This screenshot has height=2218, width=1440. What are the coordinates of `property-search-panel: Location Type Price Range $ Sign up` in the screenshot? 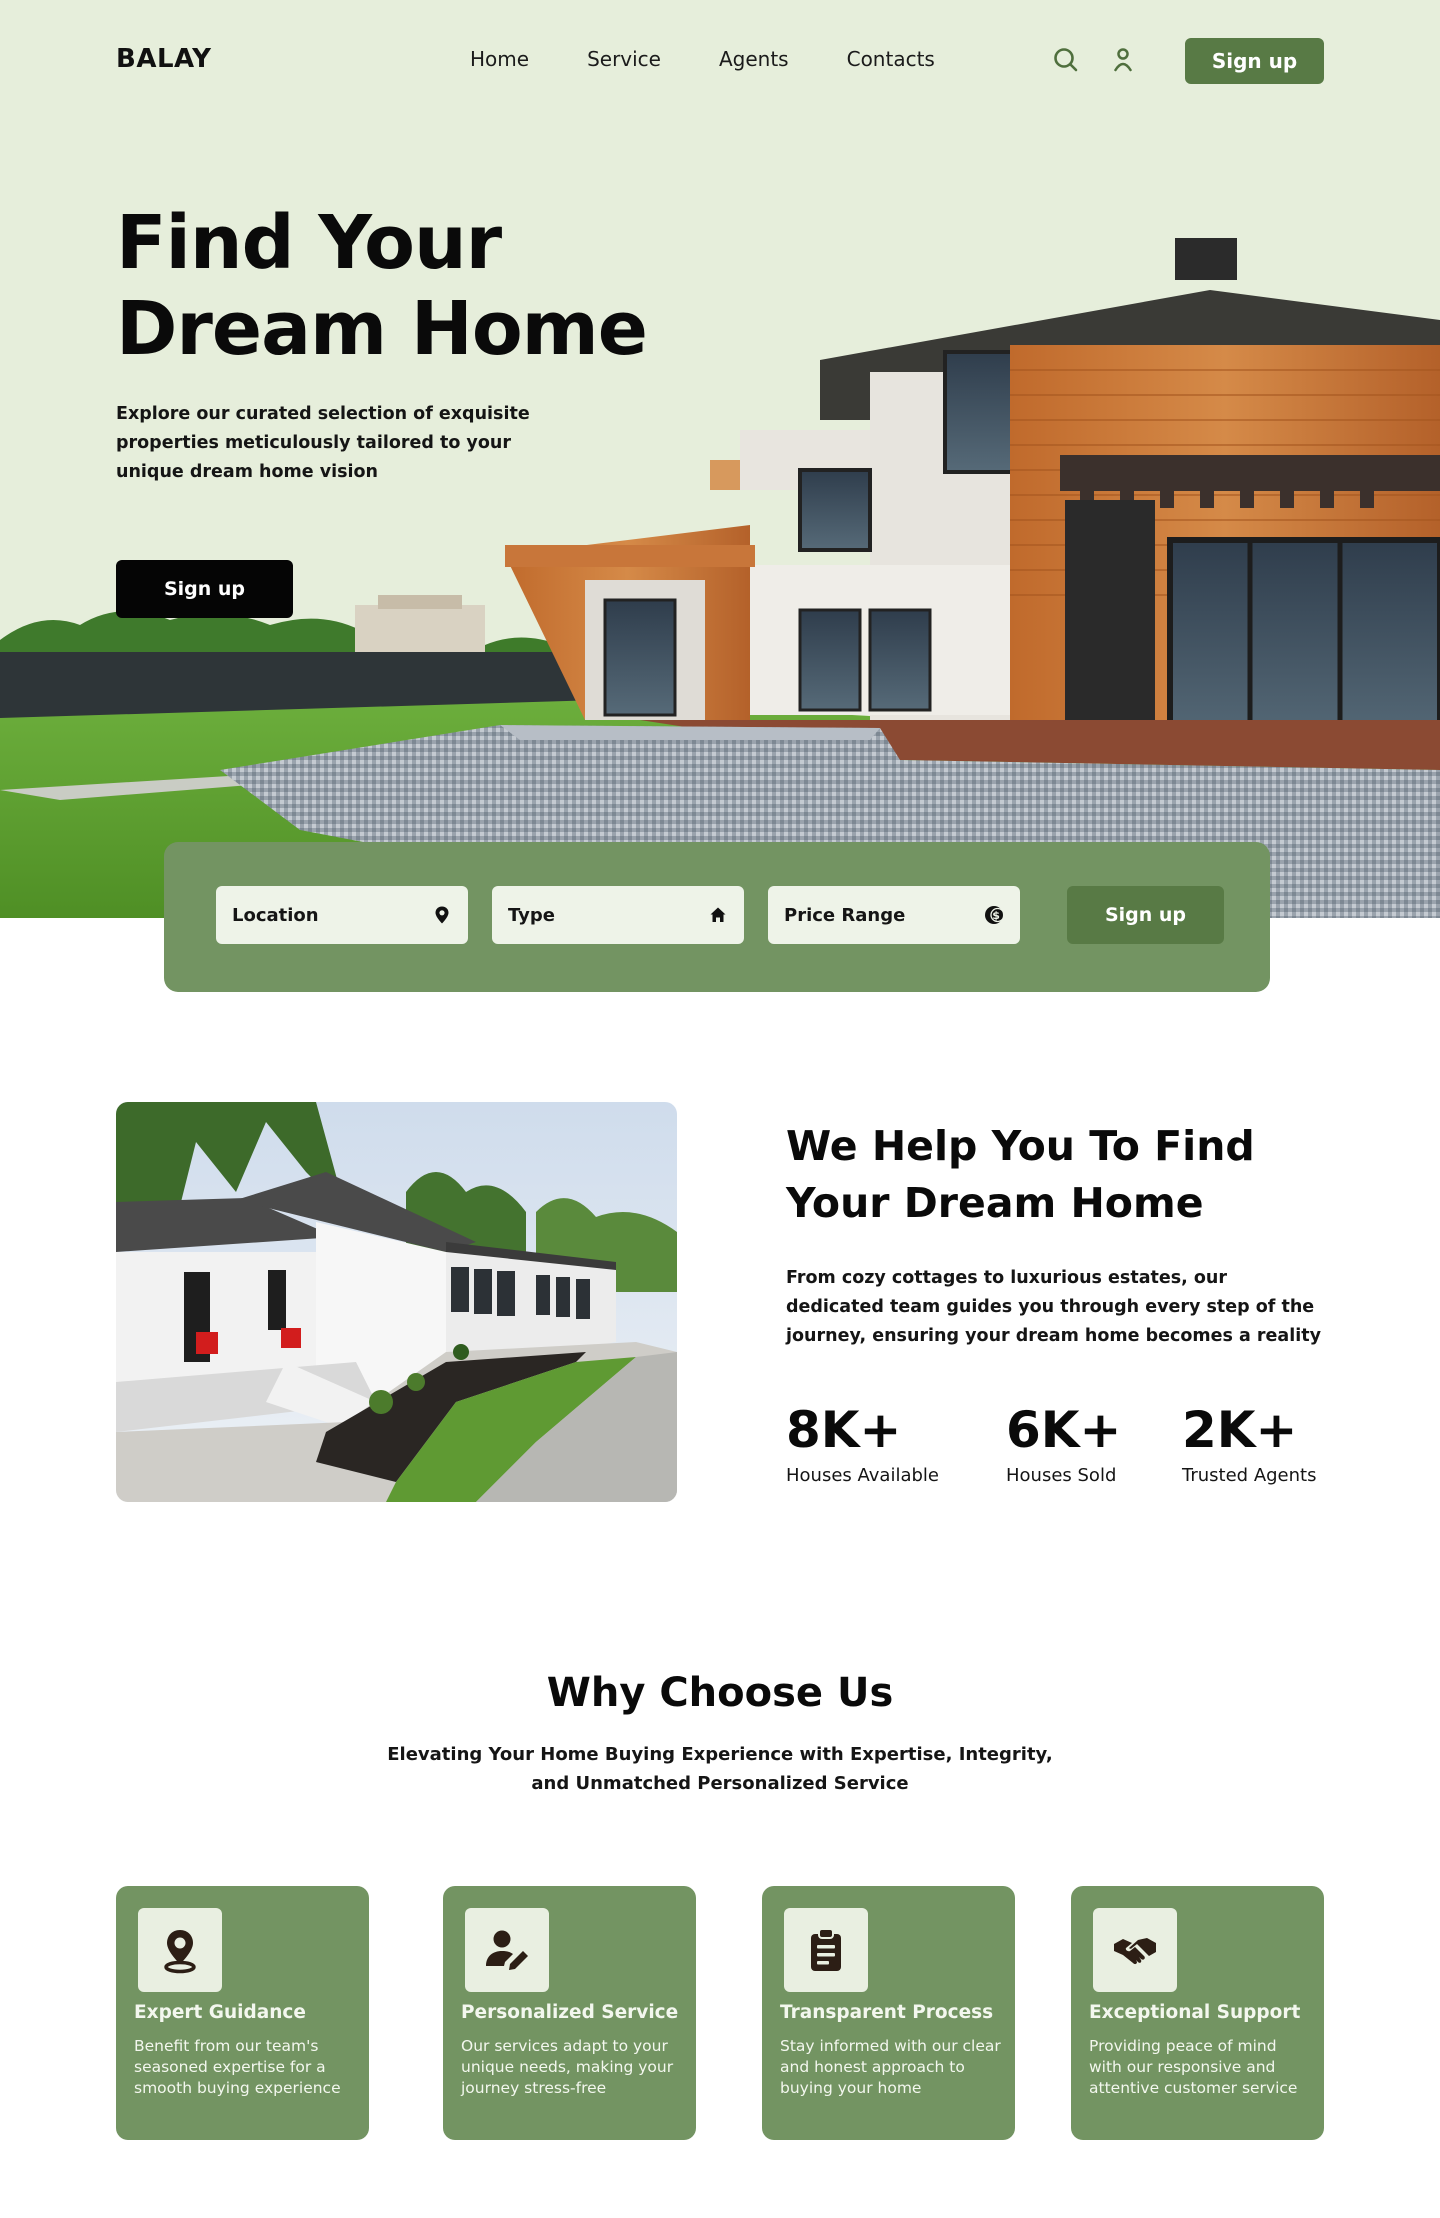 It's located at (717, 917).